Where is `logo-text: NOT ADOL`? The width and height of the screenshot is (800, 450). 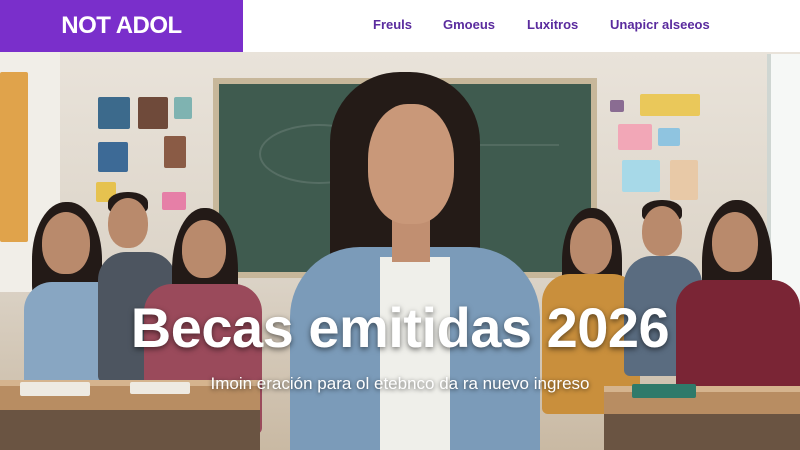 logo-text: NOT ADOL is located at coordinates (121, 26).